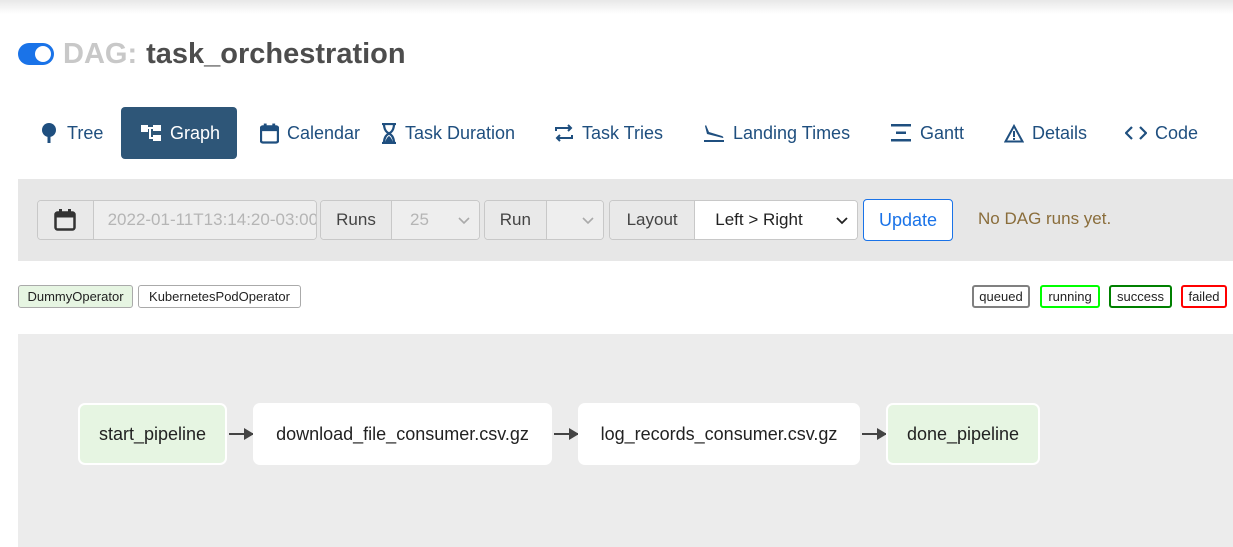  What do you see at coordinates (323, 132) in the screenshot?
I see `tab-label: Calendar` at bounding box center [323, 132].